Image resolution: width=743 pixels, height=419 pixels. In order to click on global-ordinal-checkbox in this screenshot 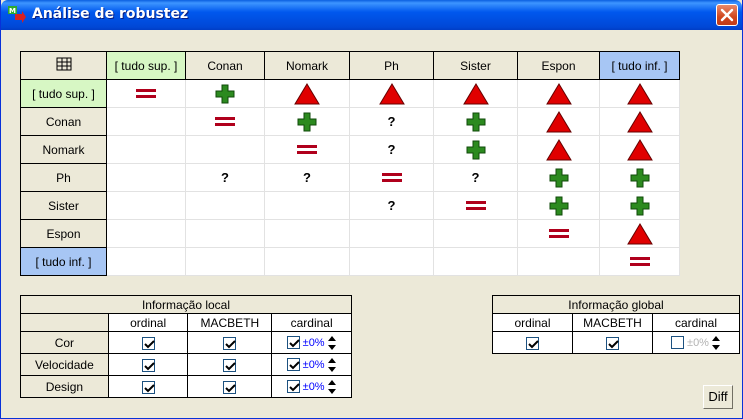, I will do `click(532, 343)`.